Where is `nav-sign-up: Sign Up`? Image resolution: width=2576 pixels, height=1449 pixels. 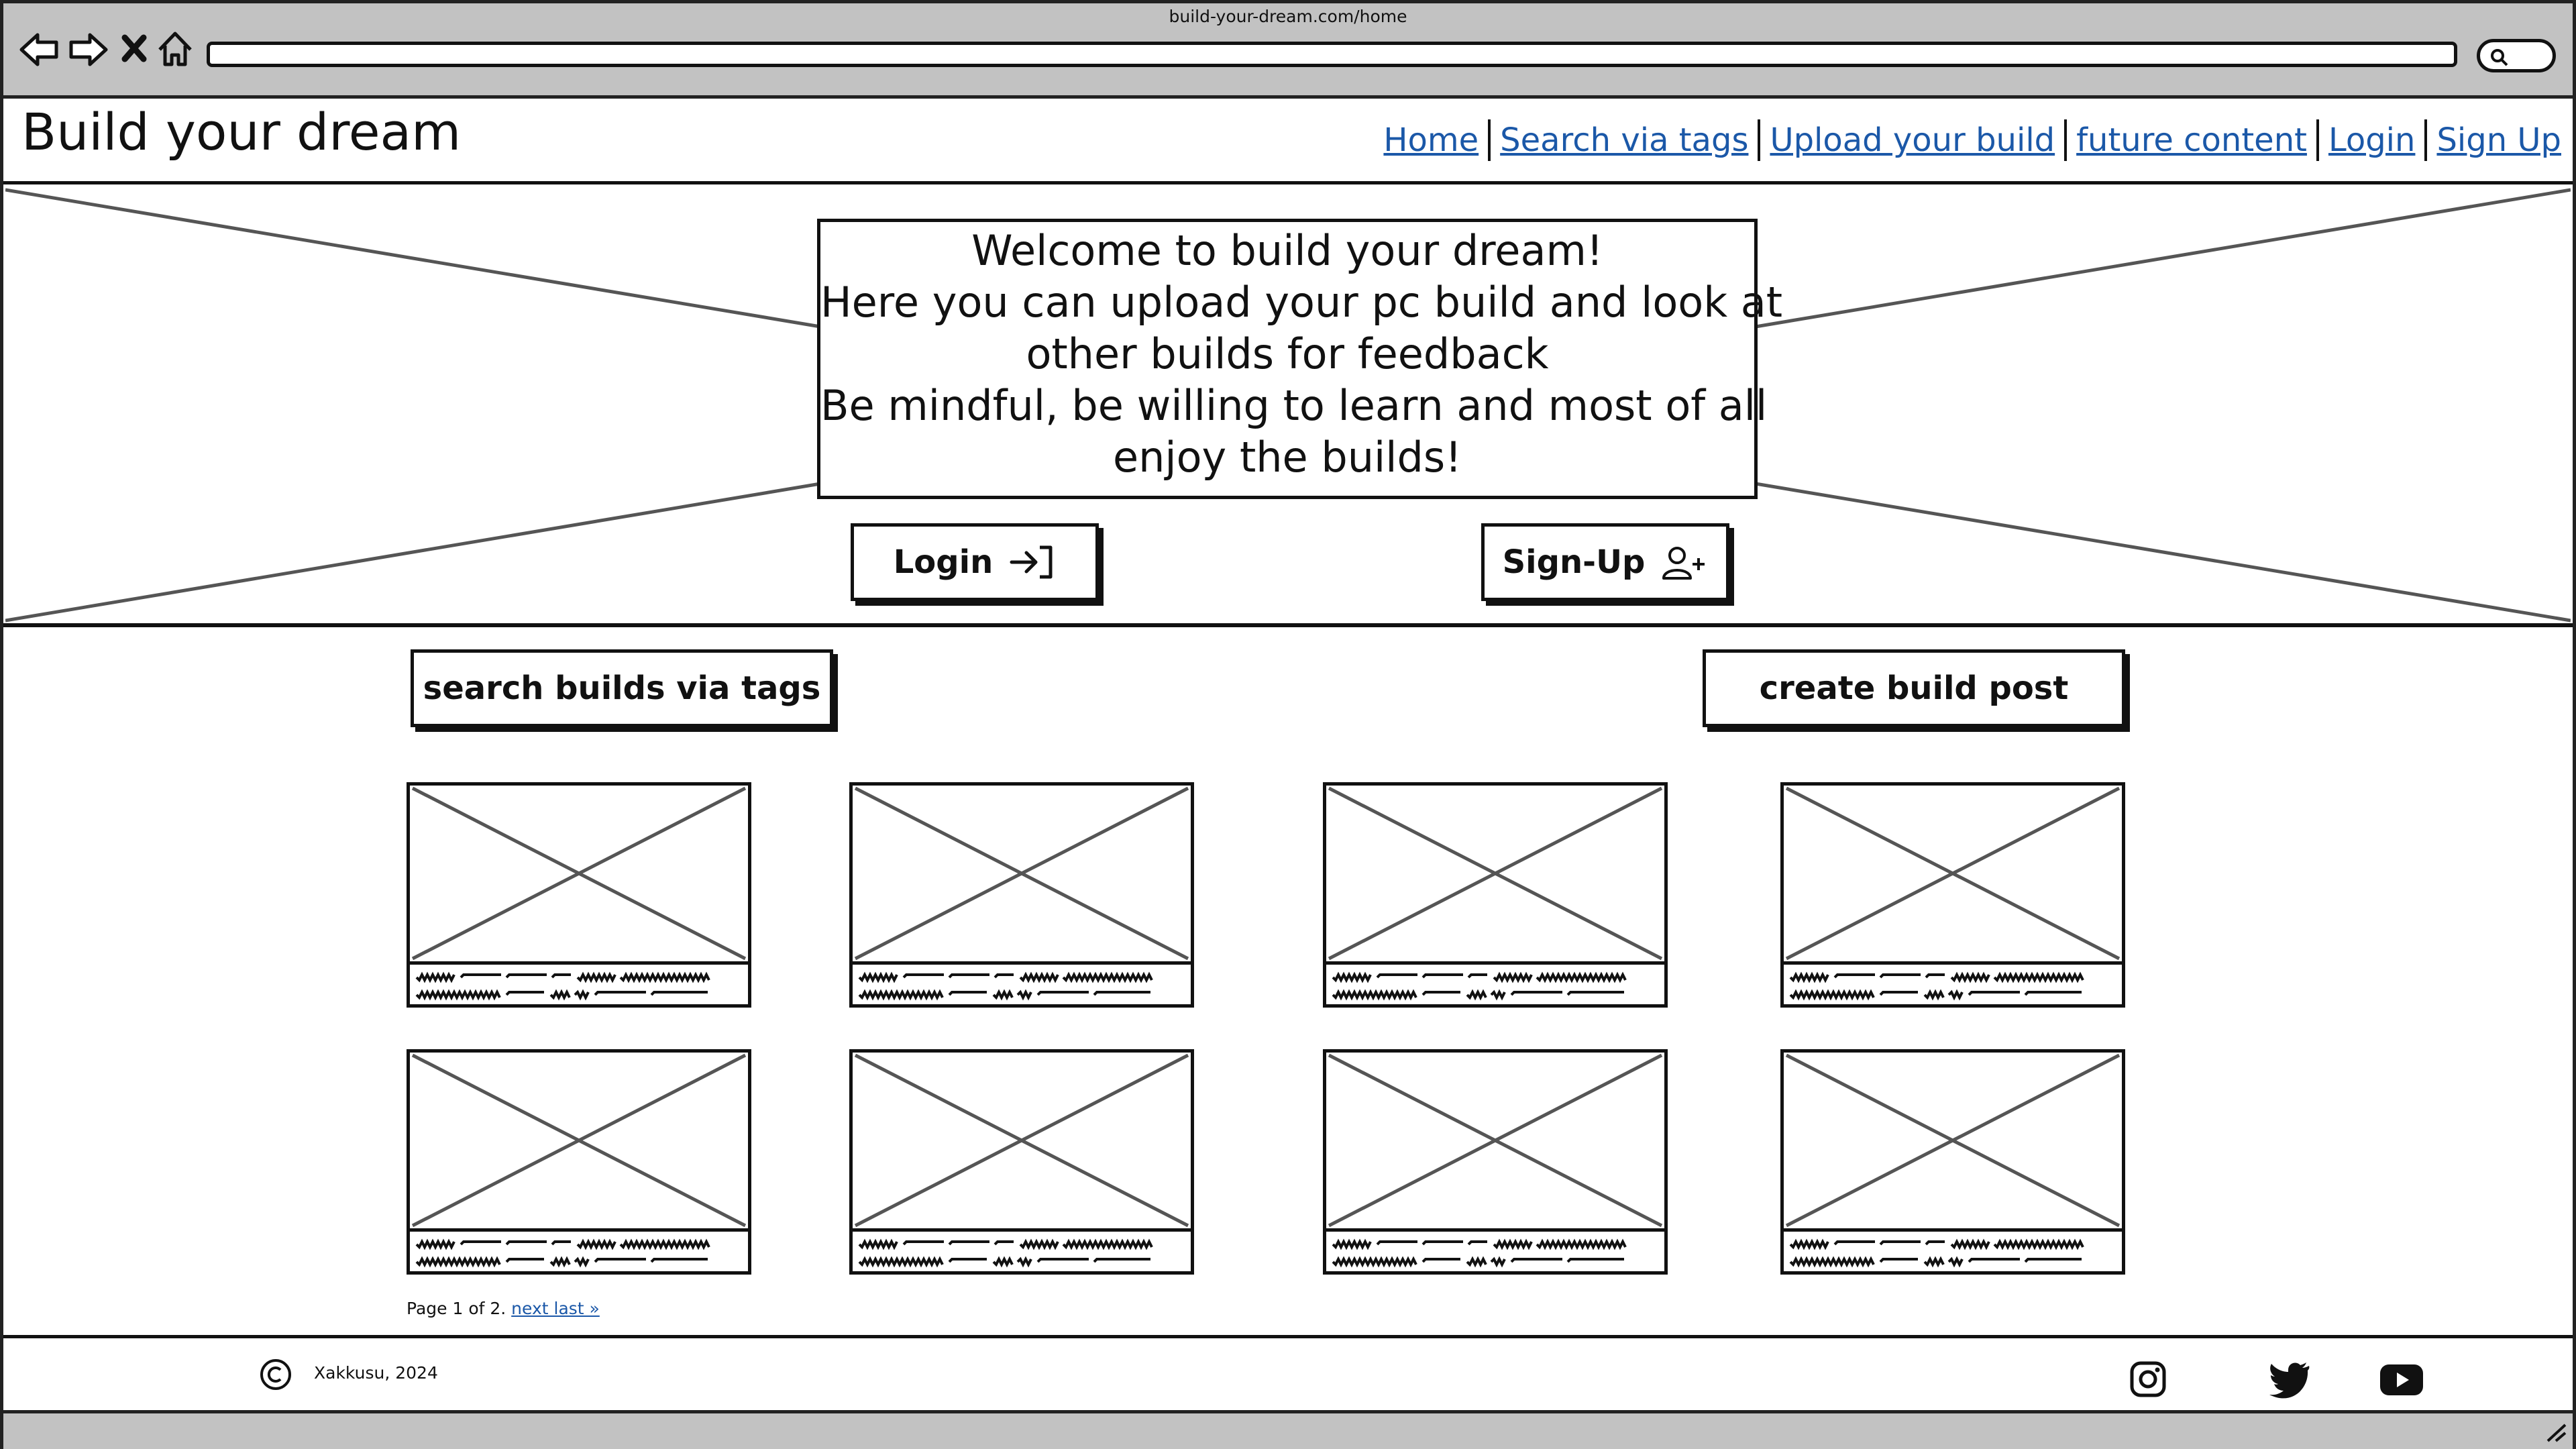
nav-sign-up: Sign Up is located at coordinates (2494, 140).